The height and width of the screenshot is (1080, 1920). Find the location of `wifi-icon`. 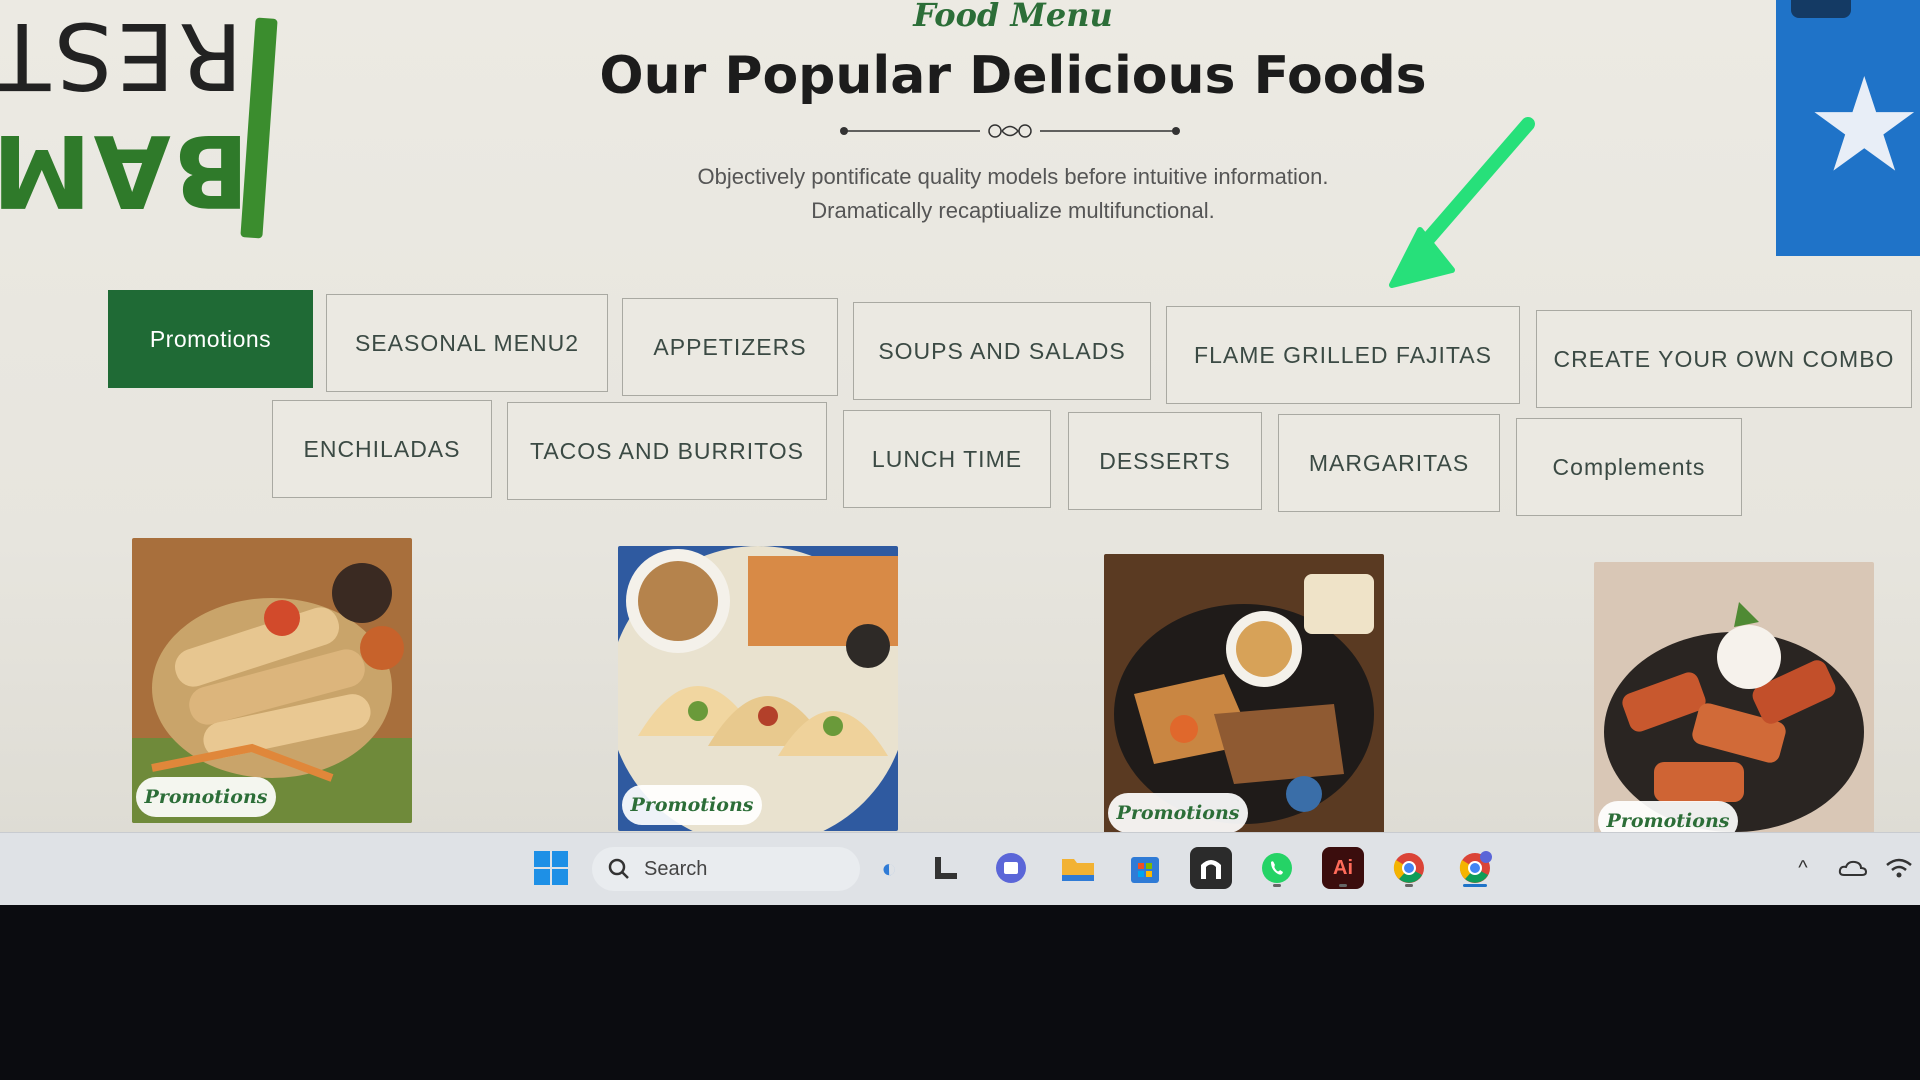

wifi-icon is located at coordinates (1899, 868).